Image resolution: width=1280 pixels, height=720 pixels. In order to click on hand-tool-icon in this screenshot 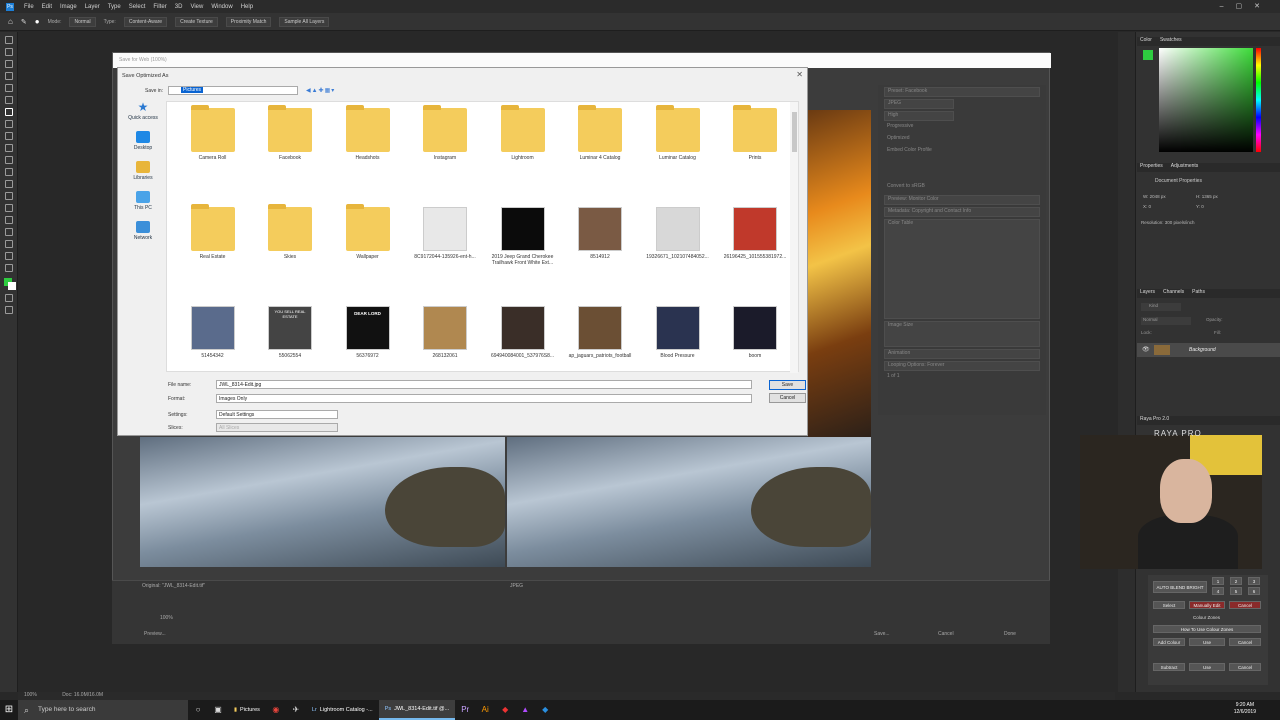, I will do `click(8, 256)`.